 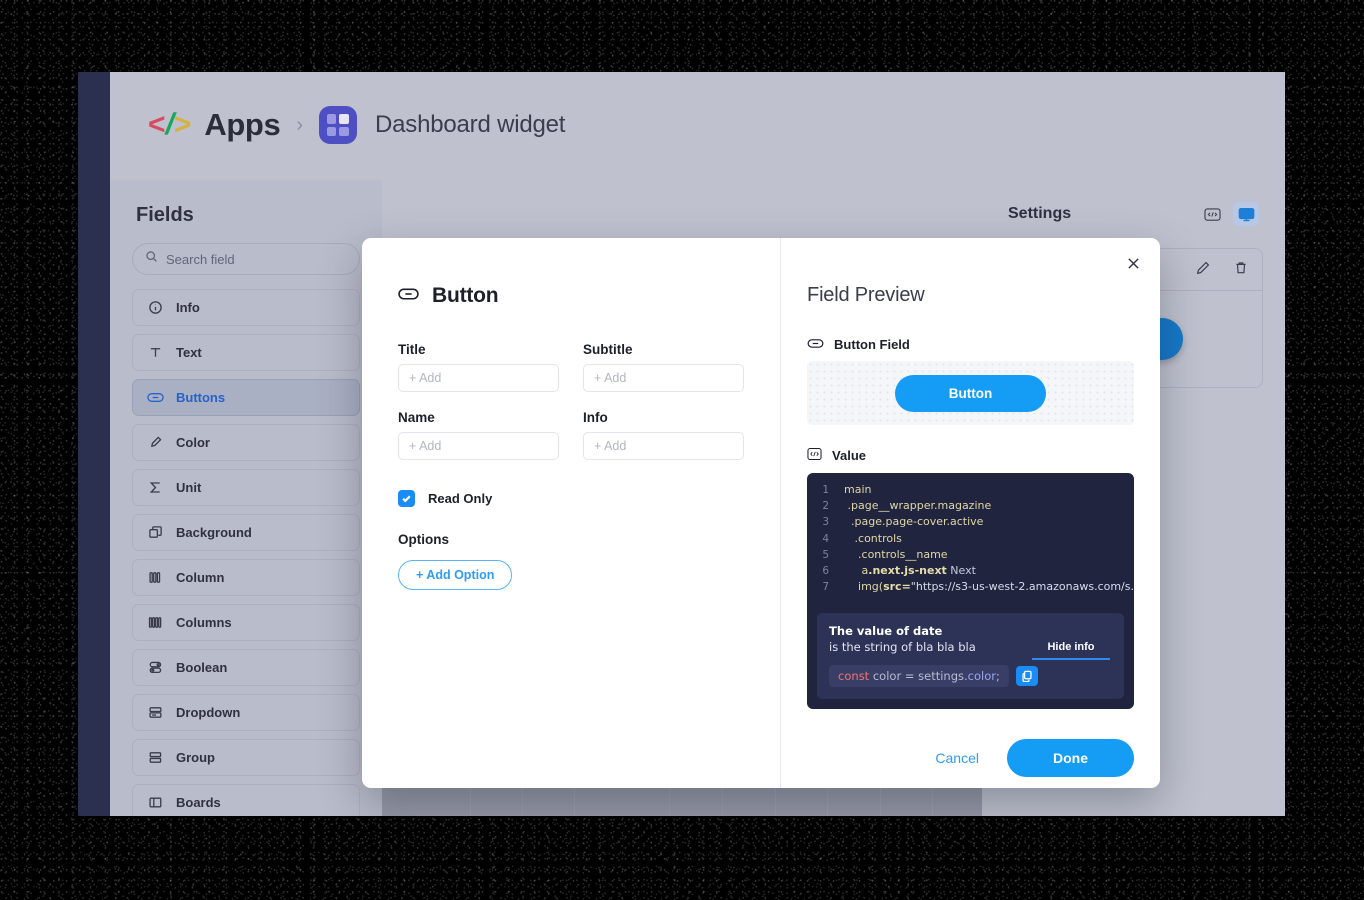 What do you see at coordinates (1241, 269) in the screenshot?
I see `trash-icon` at bounding box center [1241, 269].